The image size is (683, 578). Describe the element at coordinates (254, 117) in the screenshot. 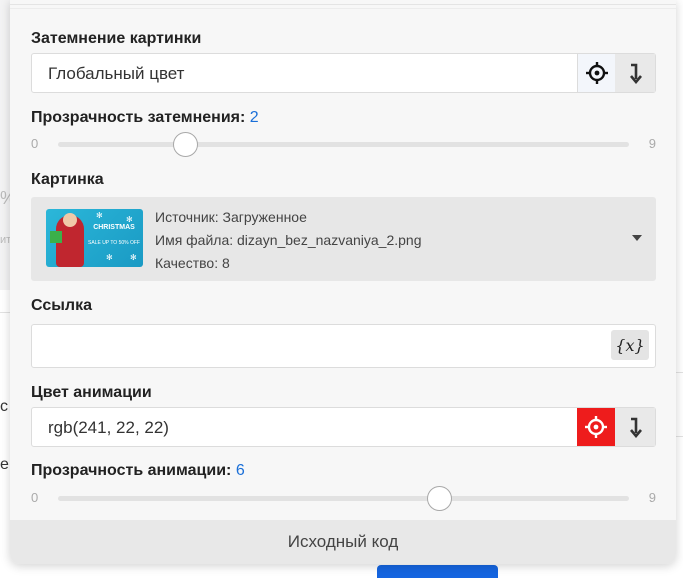

I see `dimming-opacity-value: 2` at that location.